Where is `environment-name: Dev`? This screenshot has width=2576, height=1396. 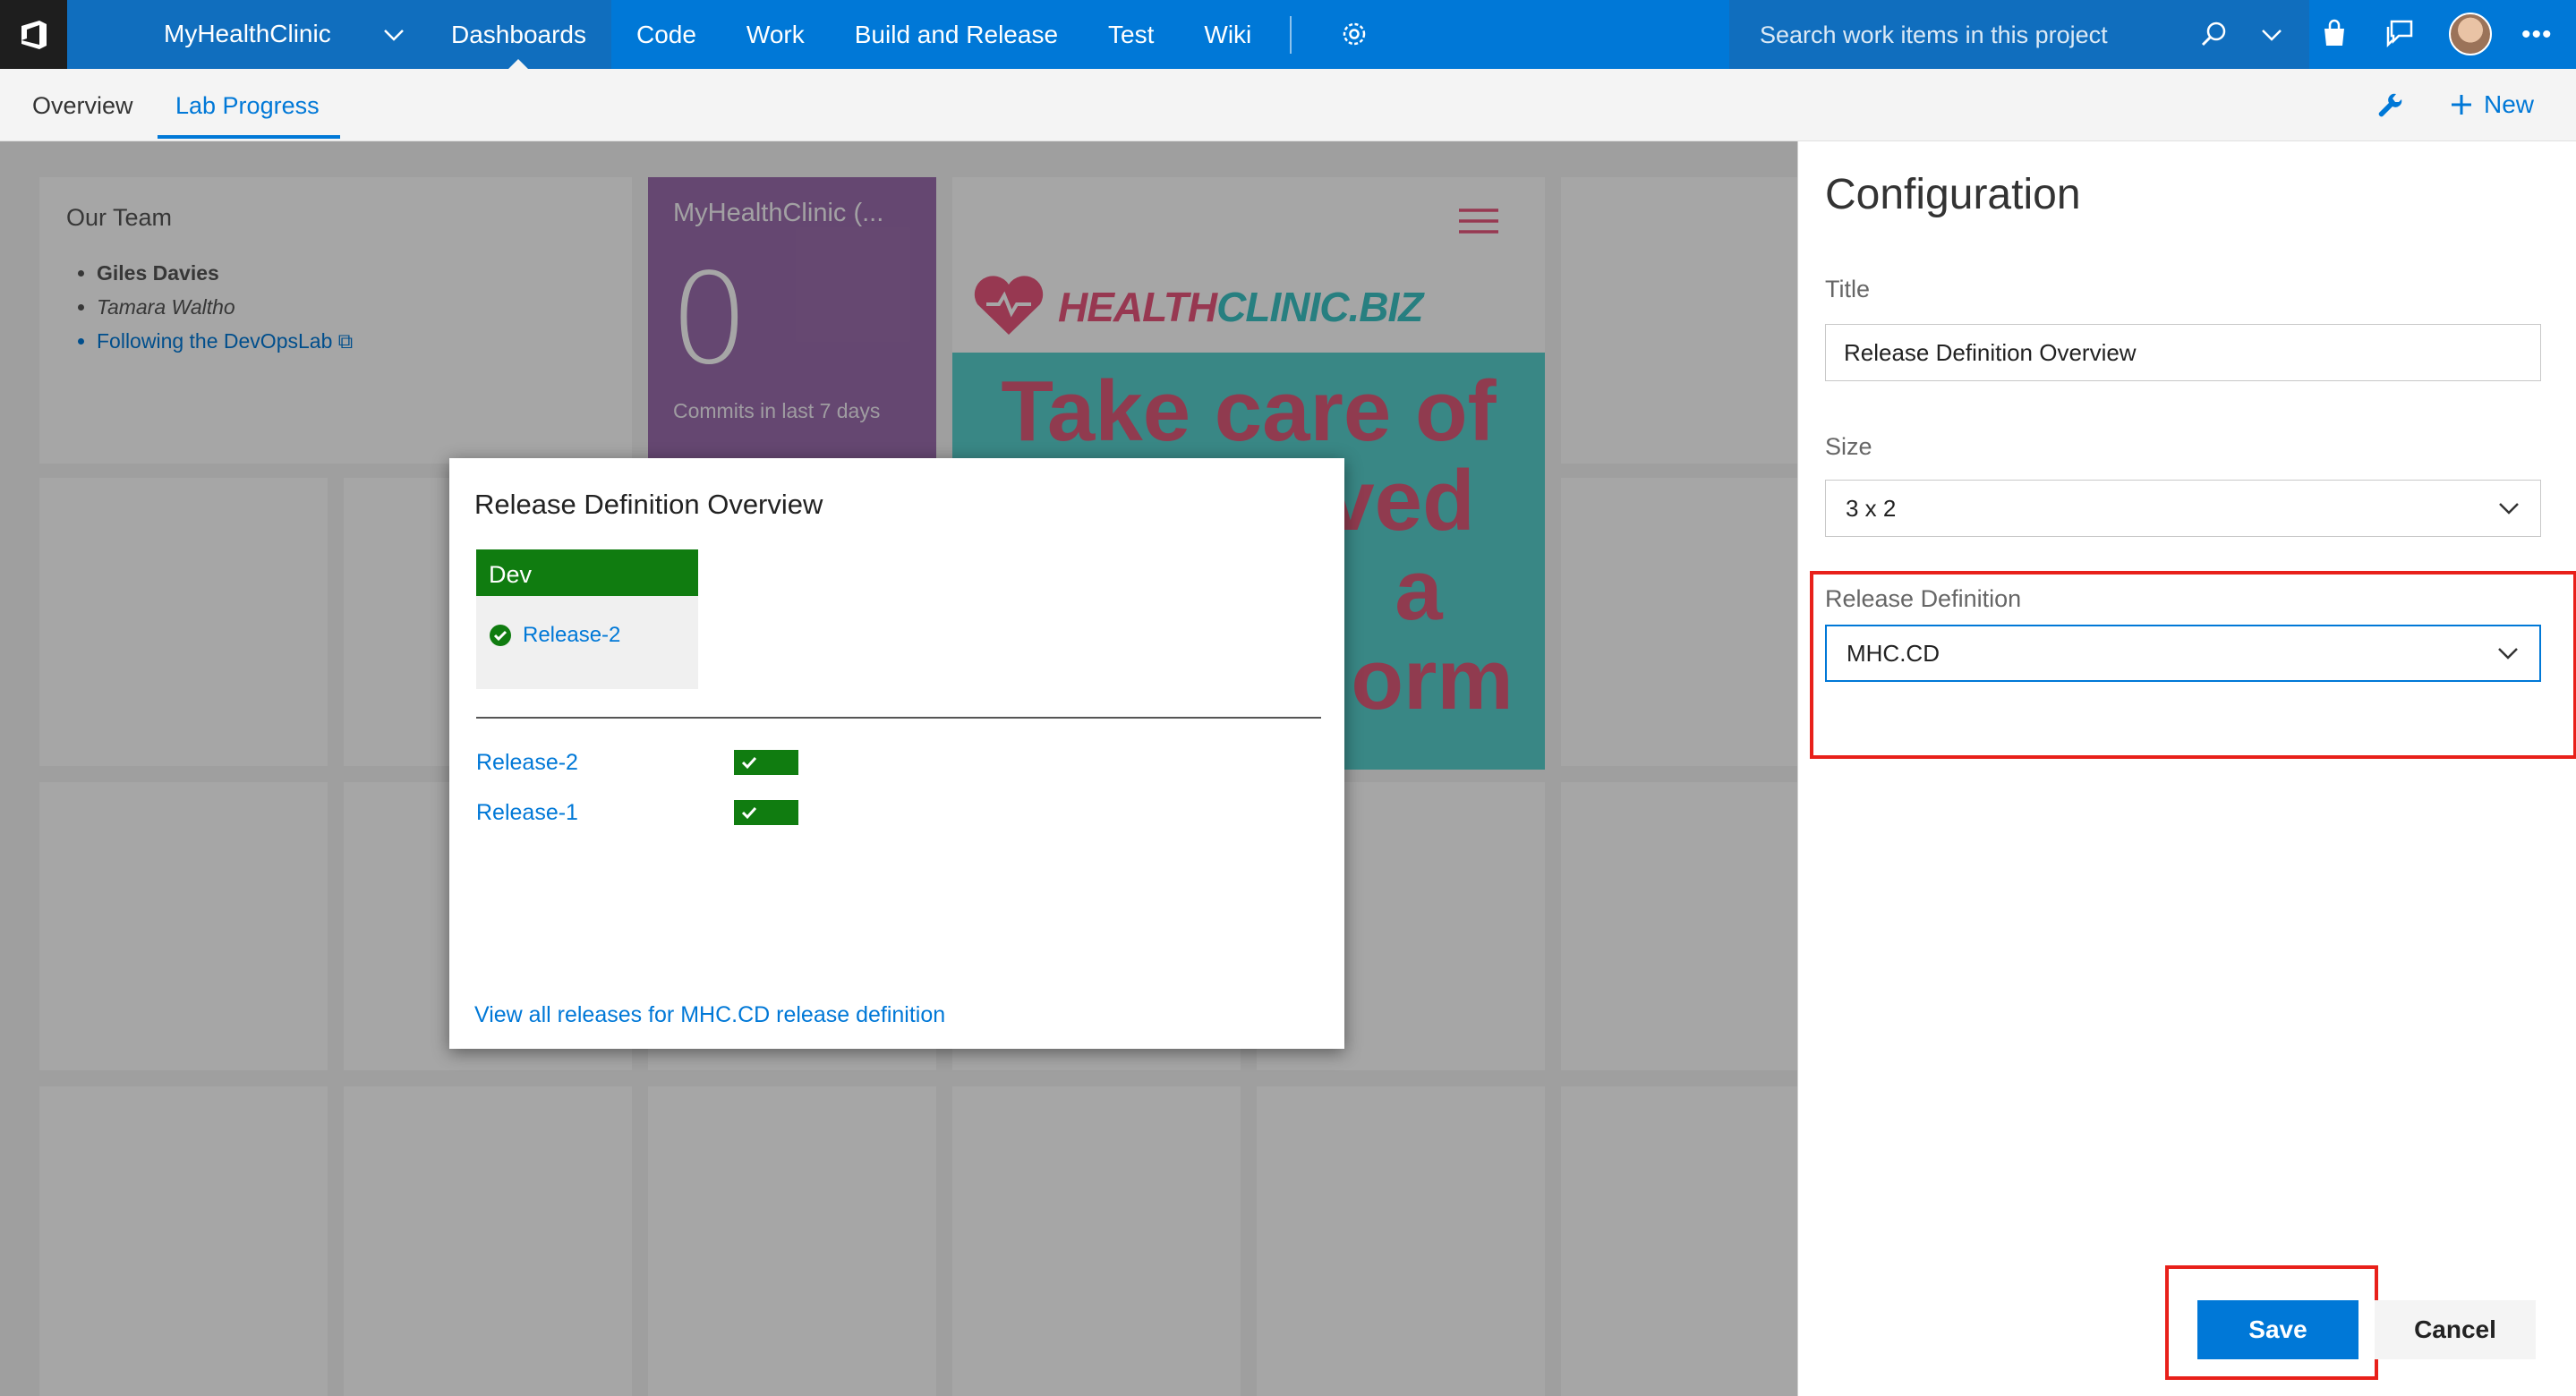
environment-name: Dev is located at coordinates (587, 572).